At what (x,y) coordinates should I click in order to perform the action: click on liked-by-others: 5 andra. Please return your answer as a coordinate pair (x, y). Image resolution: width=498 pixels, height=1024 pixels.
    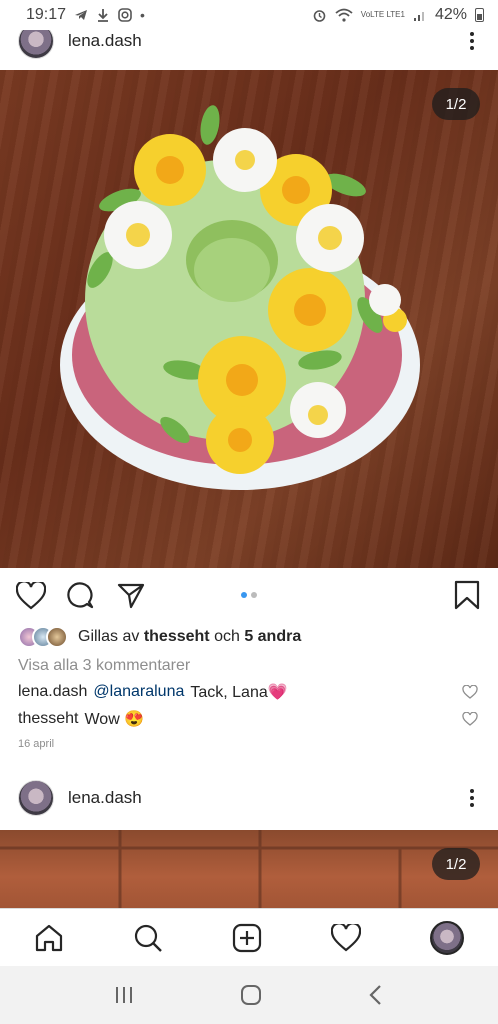
    Looking at the image, I should click on (272, 637).